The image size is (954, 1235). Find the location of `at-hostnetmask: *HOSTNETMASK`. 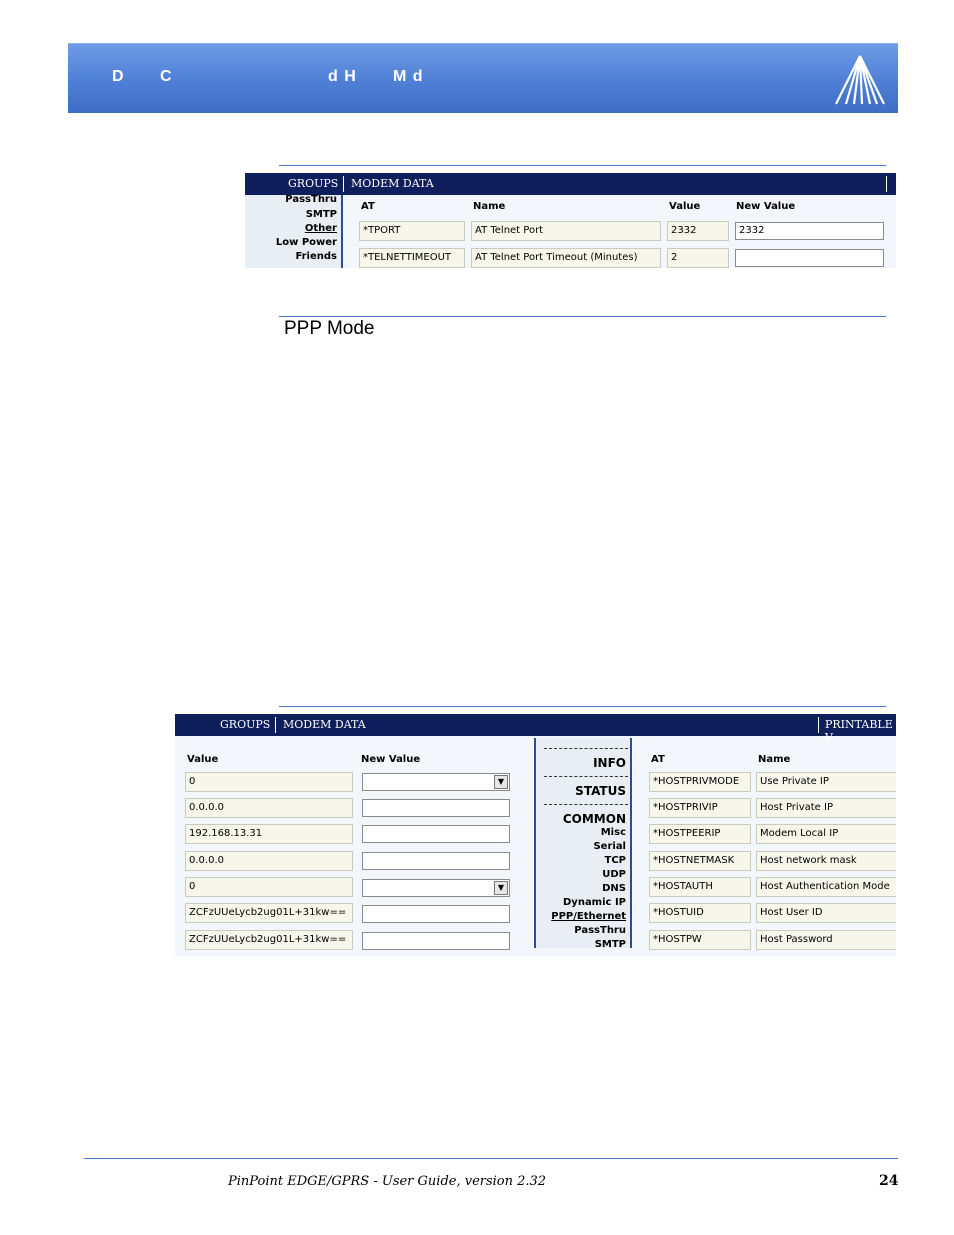

at-hostnetmask: *HOSTNETMASK is located at coordinates (700, 861).